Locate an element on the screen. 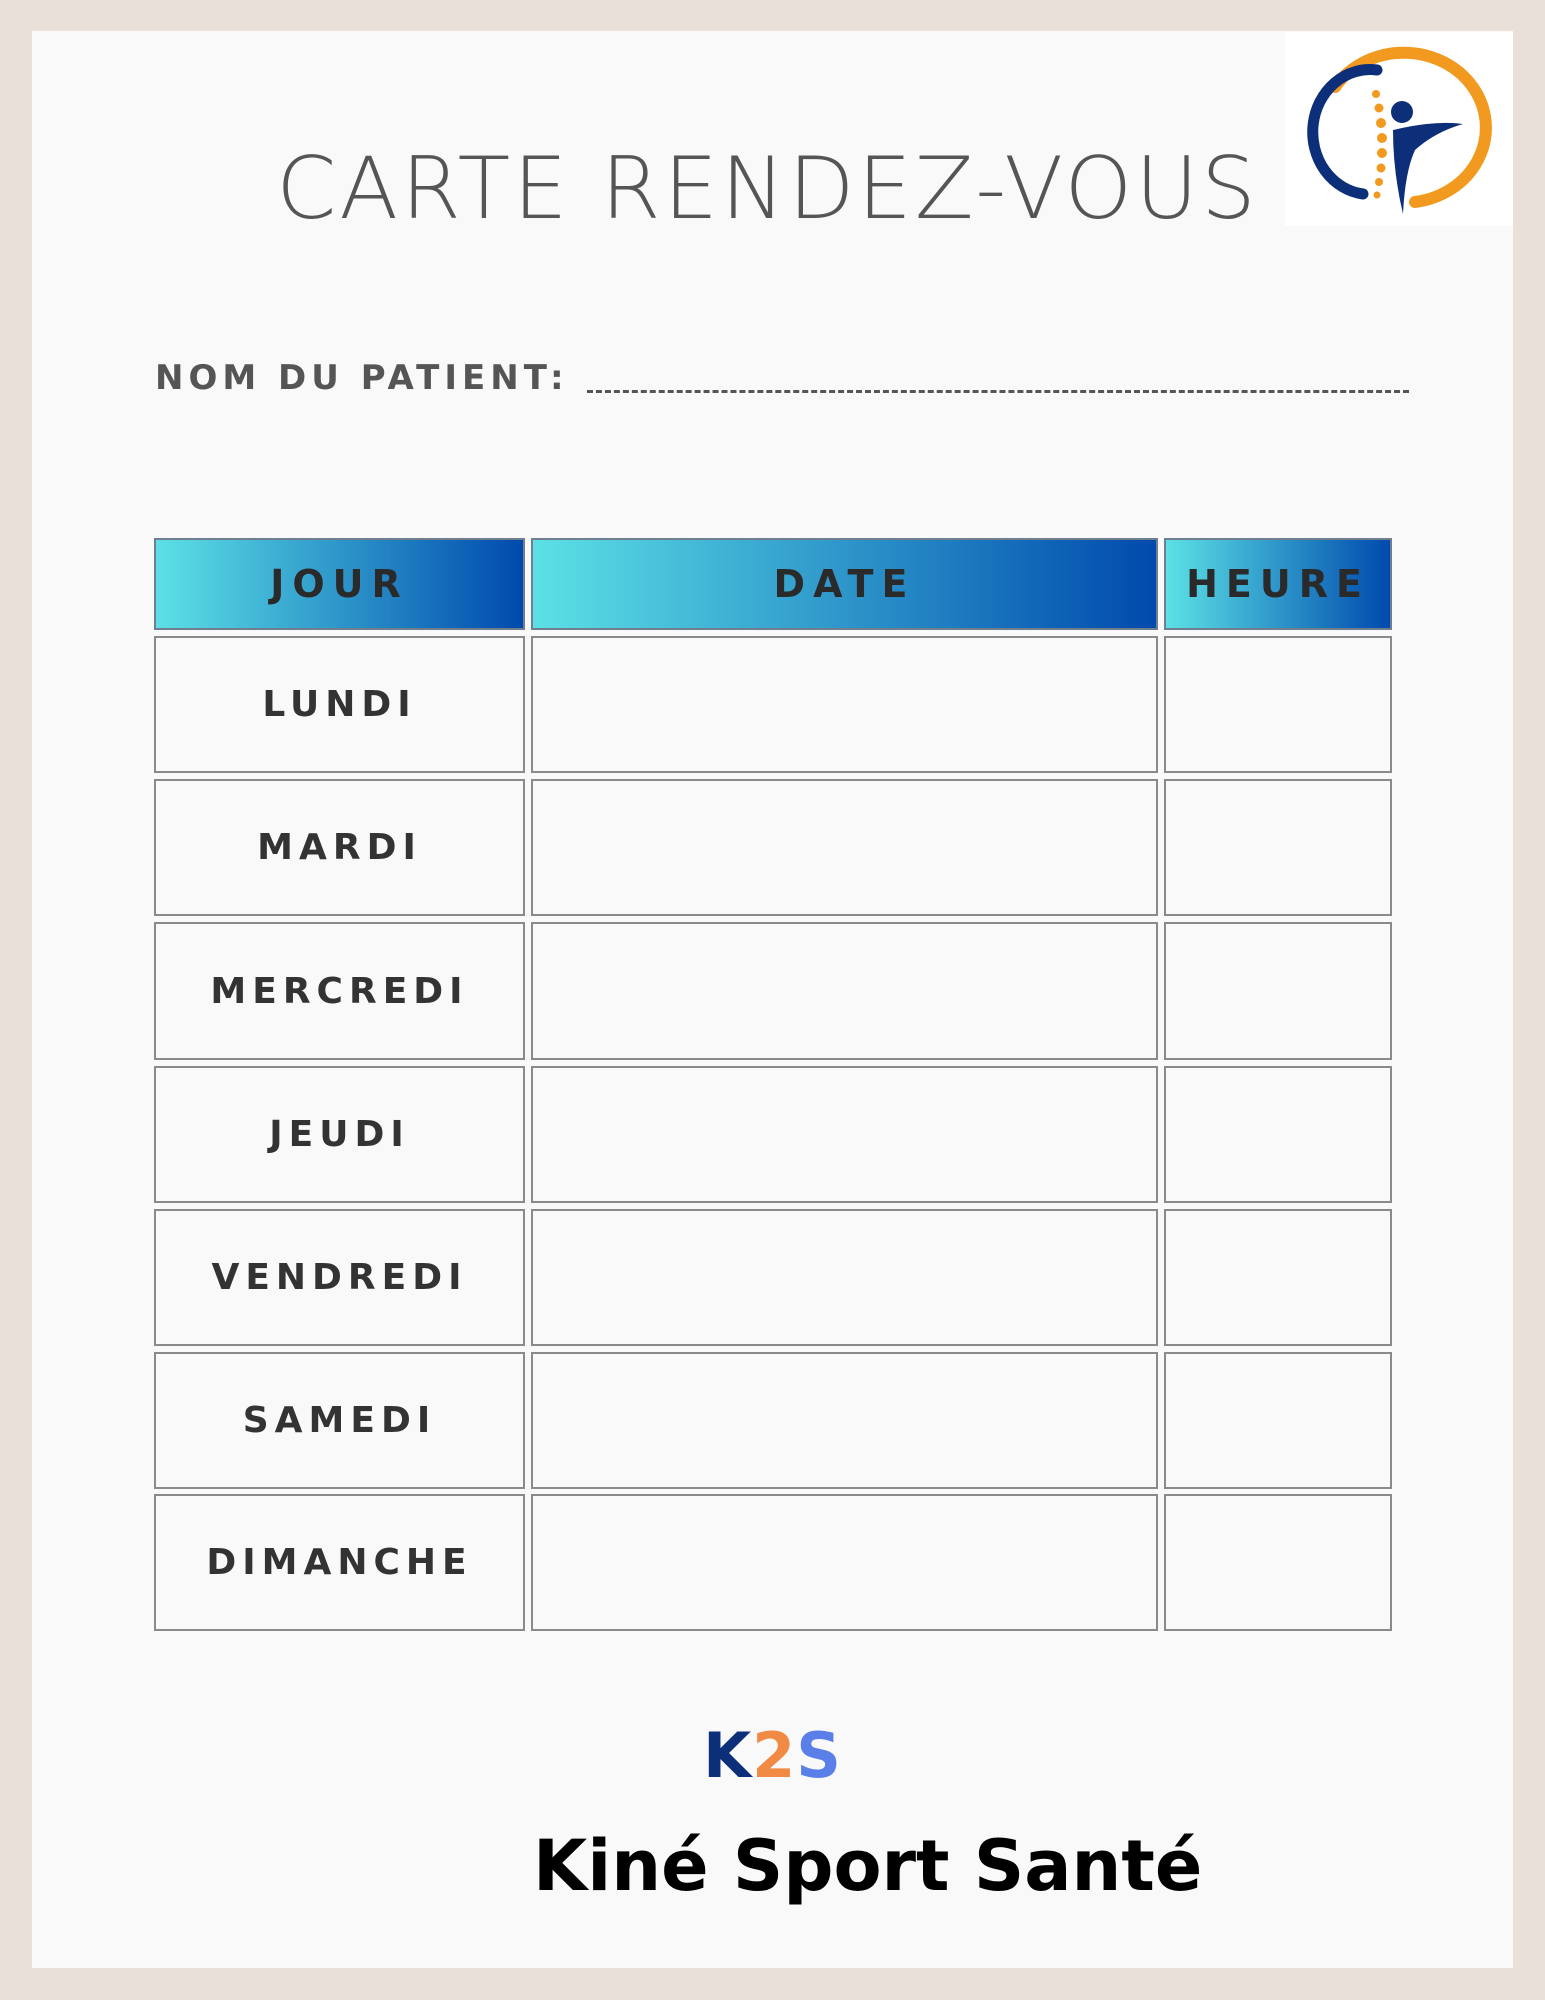 The width and height of the screenshot is (1545, 2000). k2s-logo-k: K is located at coordinates (728, 1755).